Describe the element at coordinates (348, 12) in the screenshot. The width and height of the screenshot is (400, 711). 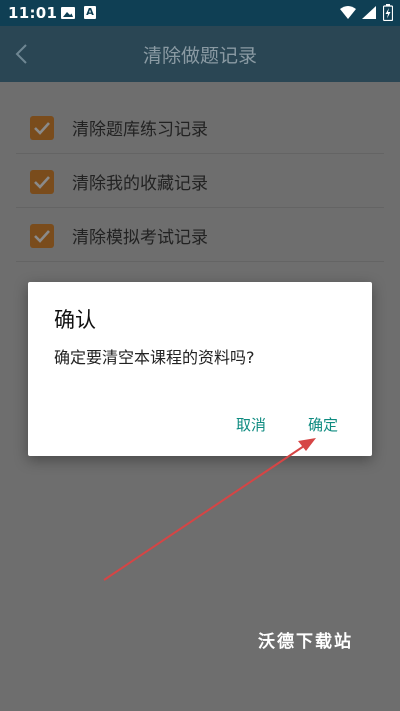
I see `wifi-icon` at that location.